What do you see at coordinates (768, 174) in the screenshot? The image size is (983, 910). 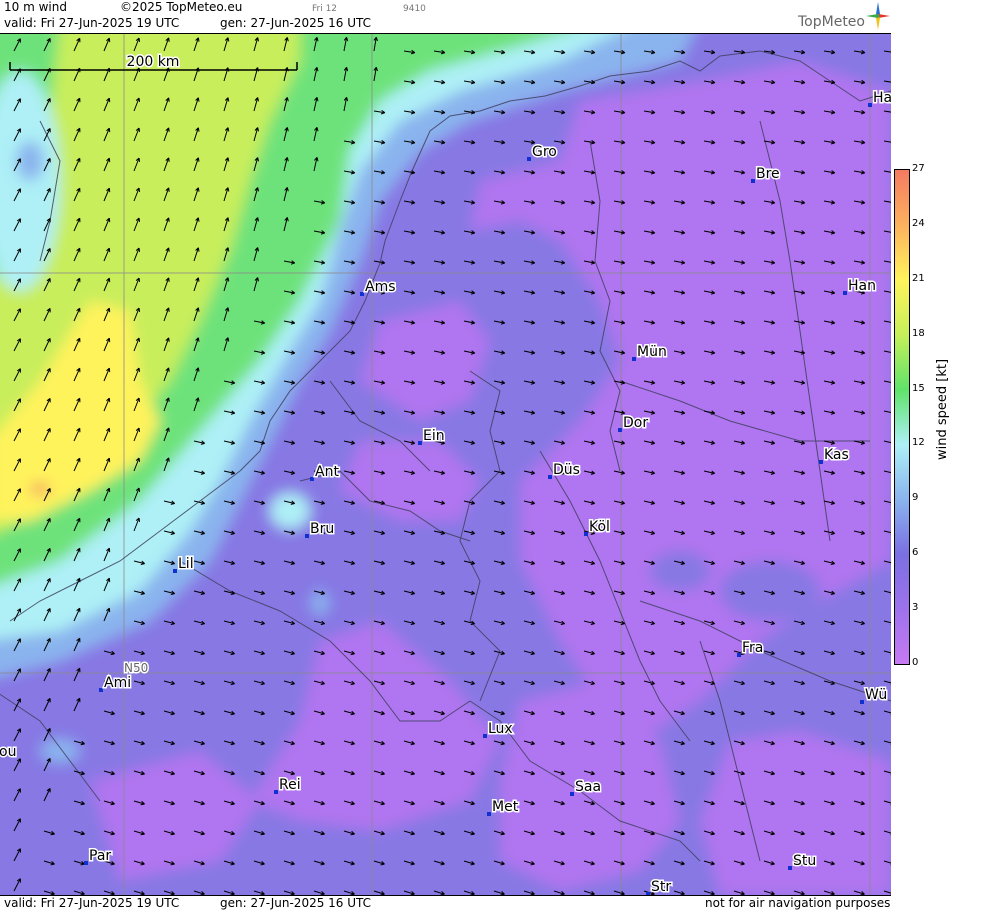 I see `city-label: Bre` at bounding box center [768, 174].